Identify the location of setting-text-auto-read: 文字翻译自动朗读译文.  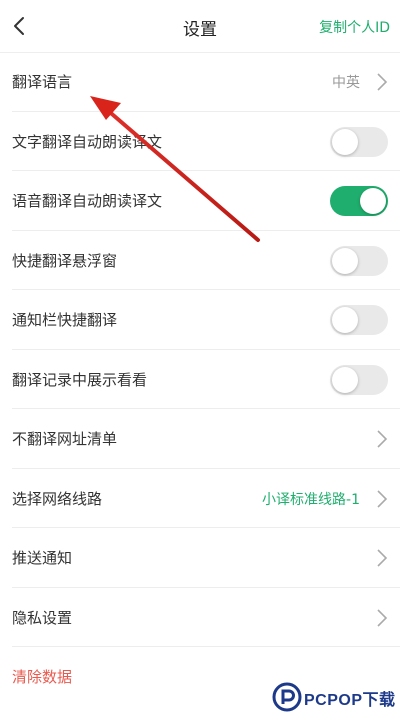
(206, 141).